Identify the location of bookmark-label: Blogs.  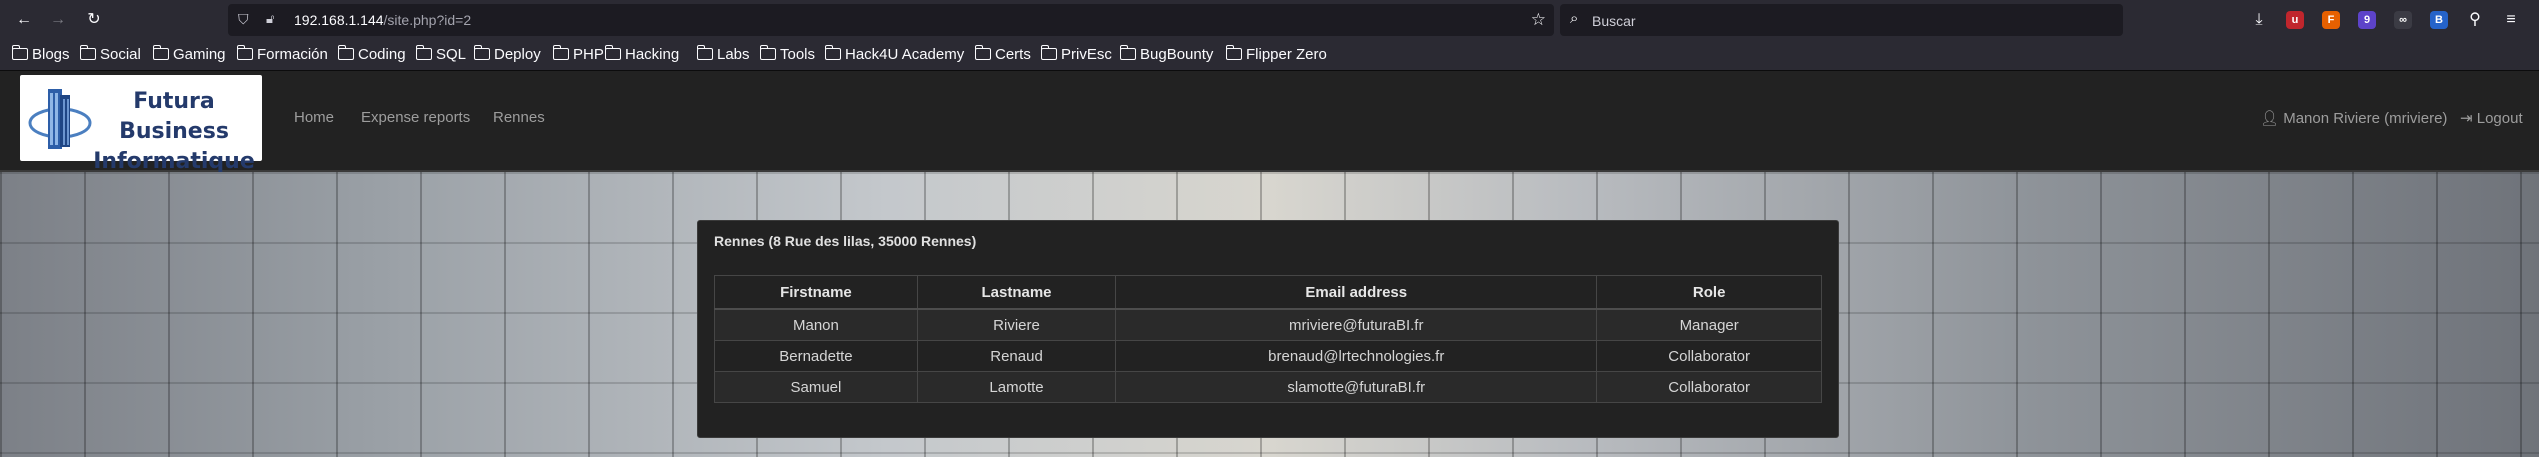
(51, 54).